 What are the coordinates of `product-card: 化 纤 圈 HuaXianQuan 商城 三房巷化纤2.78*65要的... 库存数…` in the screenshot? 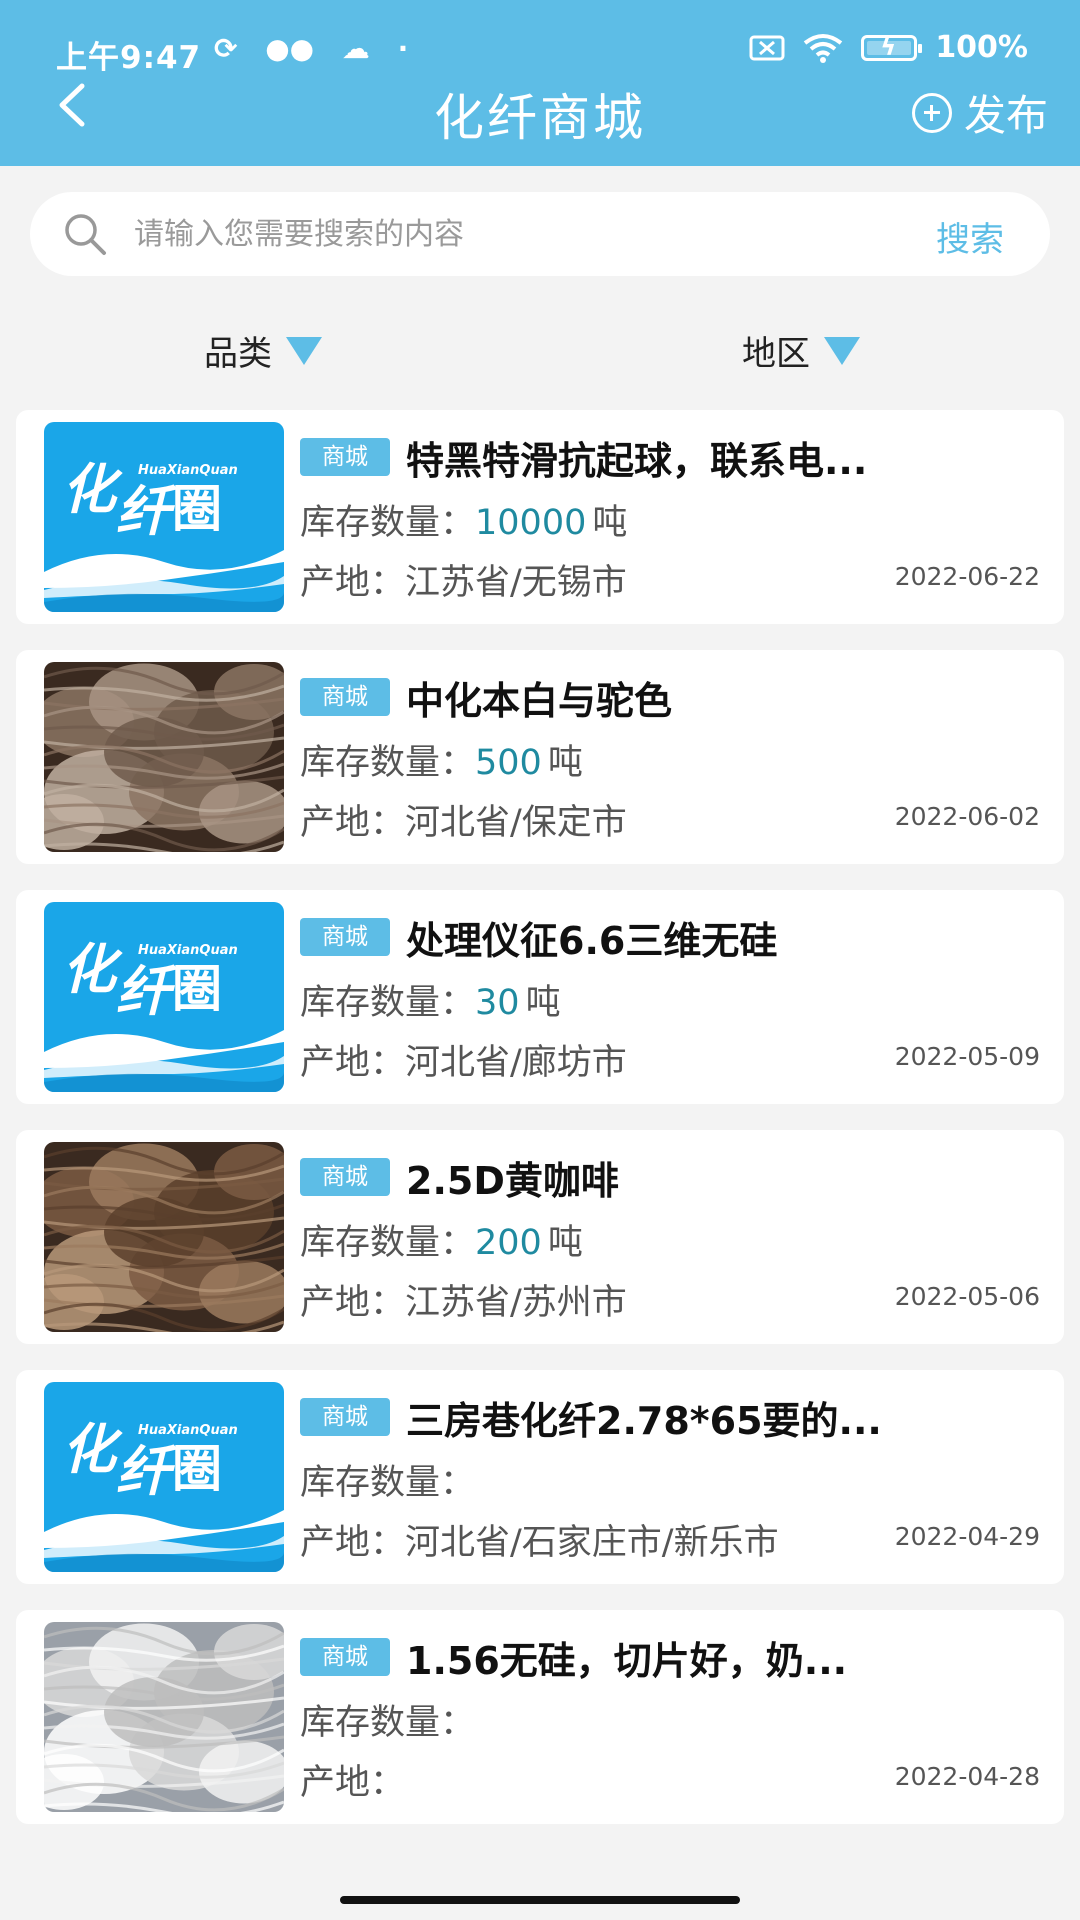 It's located at (540, 1477).